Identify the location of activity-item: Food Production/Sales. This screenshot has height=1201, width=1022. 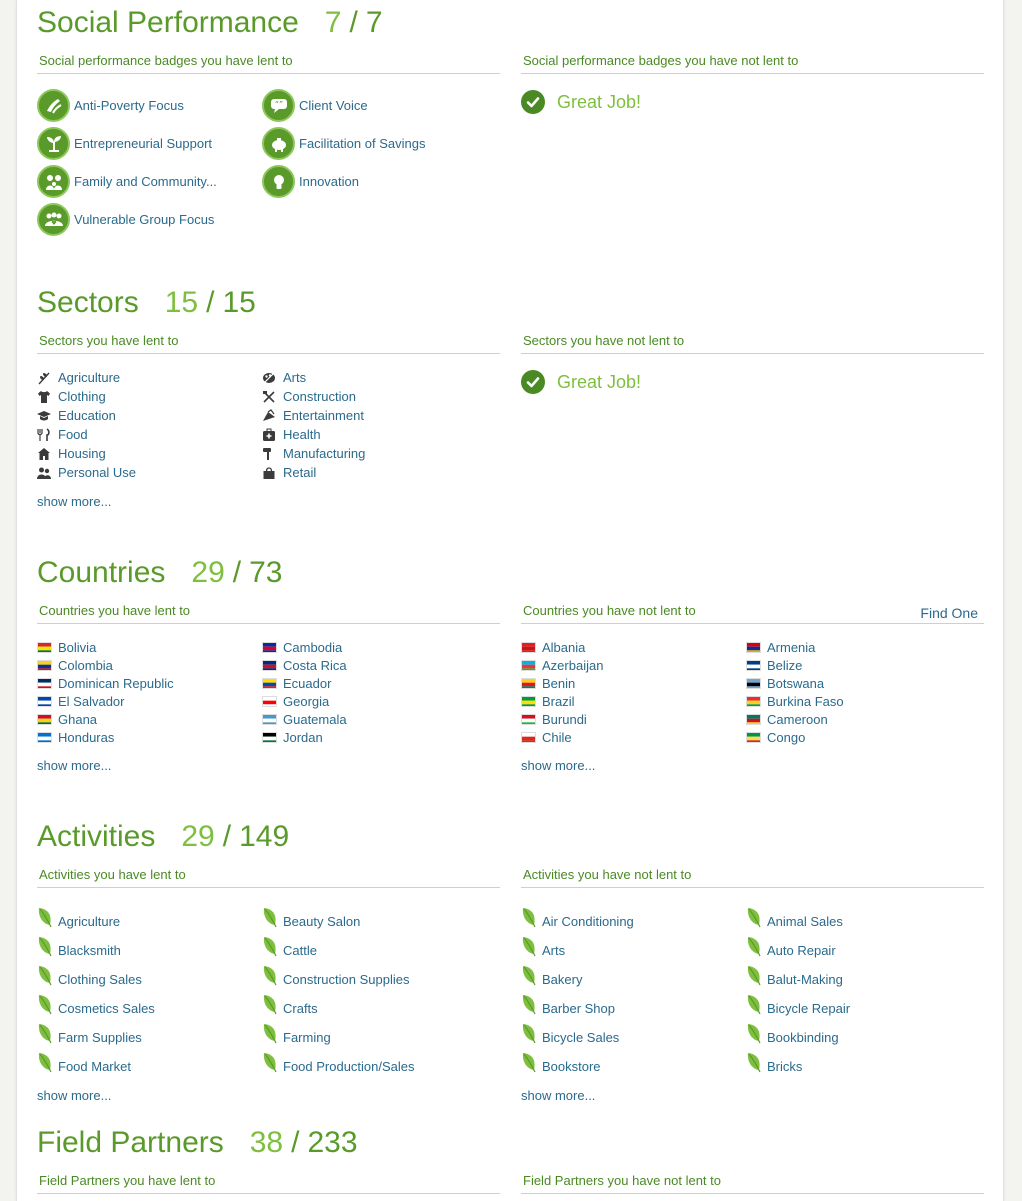
(338, 1065).